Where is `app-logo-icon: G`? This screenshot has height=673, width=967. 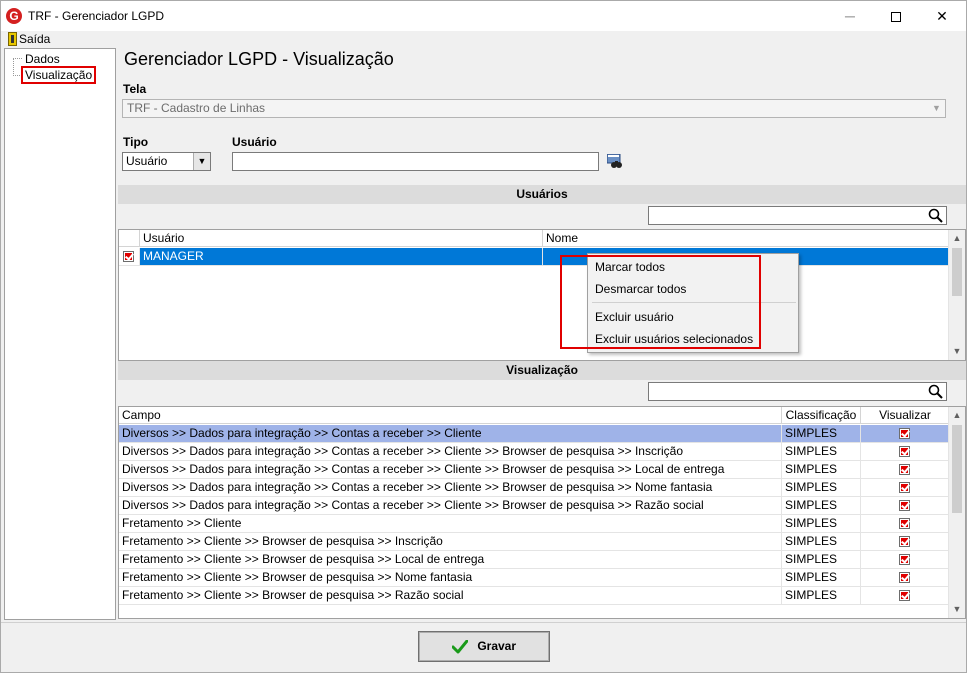
app-logo-icon: G is located at coordinates (14, 16).